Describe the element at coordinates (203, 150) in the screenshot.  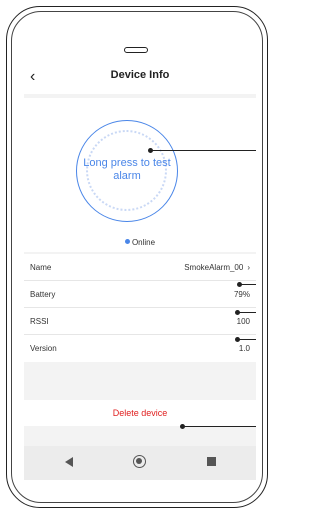
I see `callout-line-alarm` at that location.